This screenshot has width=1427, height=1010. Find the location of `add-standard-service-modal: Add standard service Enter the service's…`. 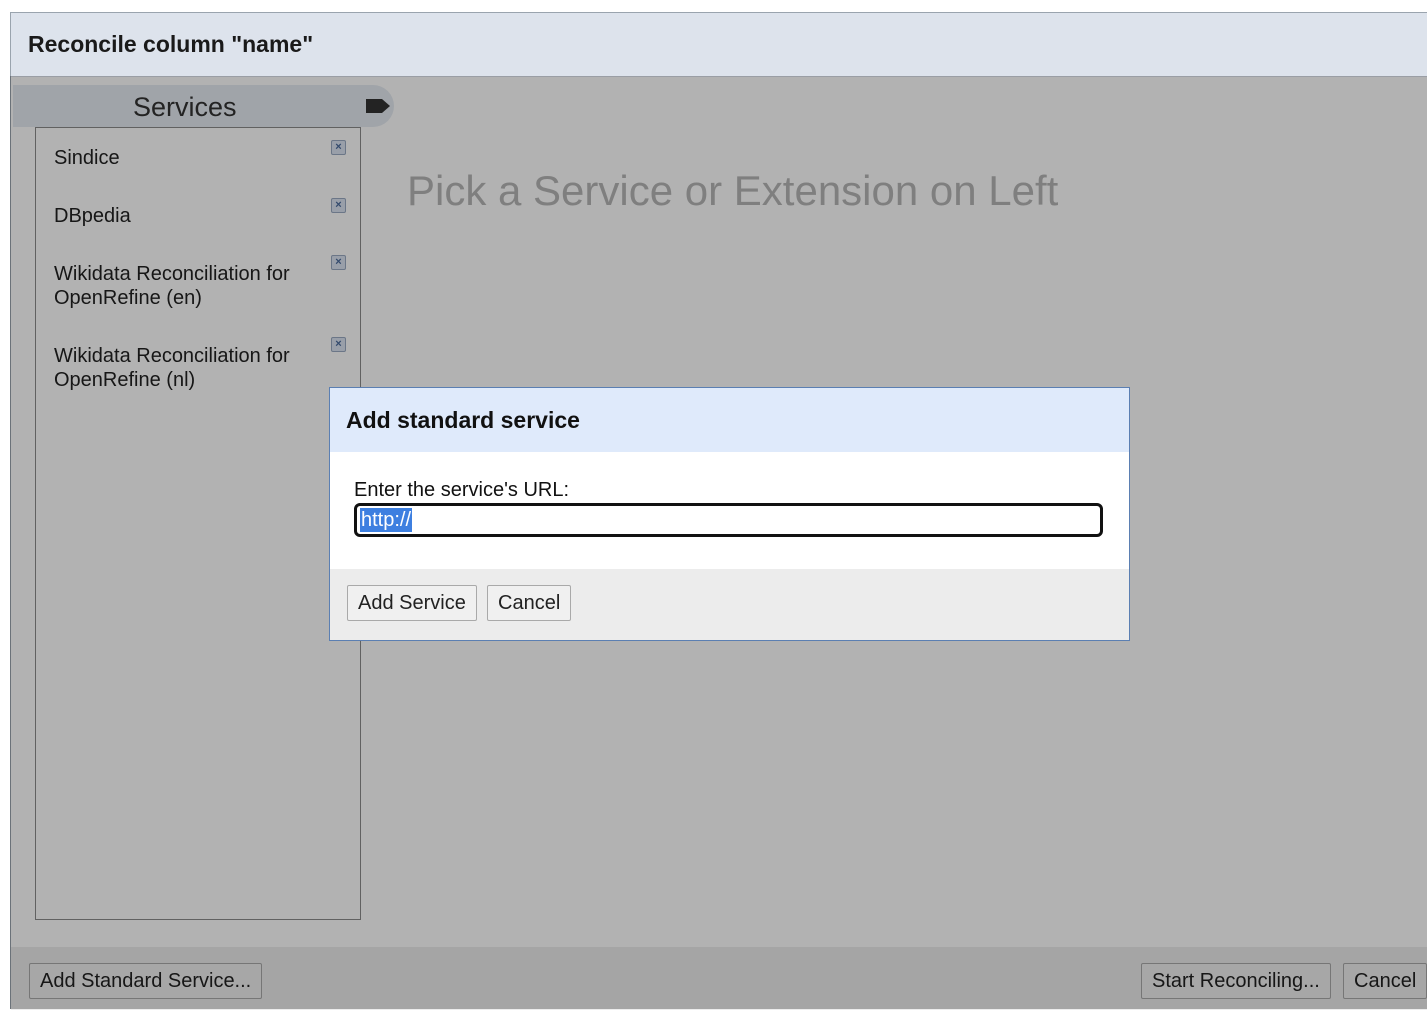

add-standard-service-modal: Add standard service Enter the service's… is located at coordinates (729, 514).